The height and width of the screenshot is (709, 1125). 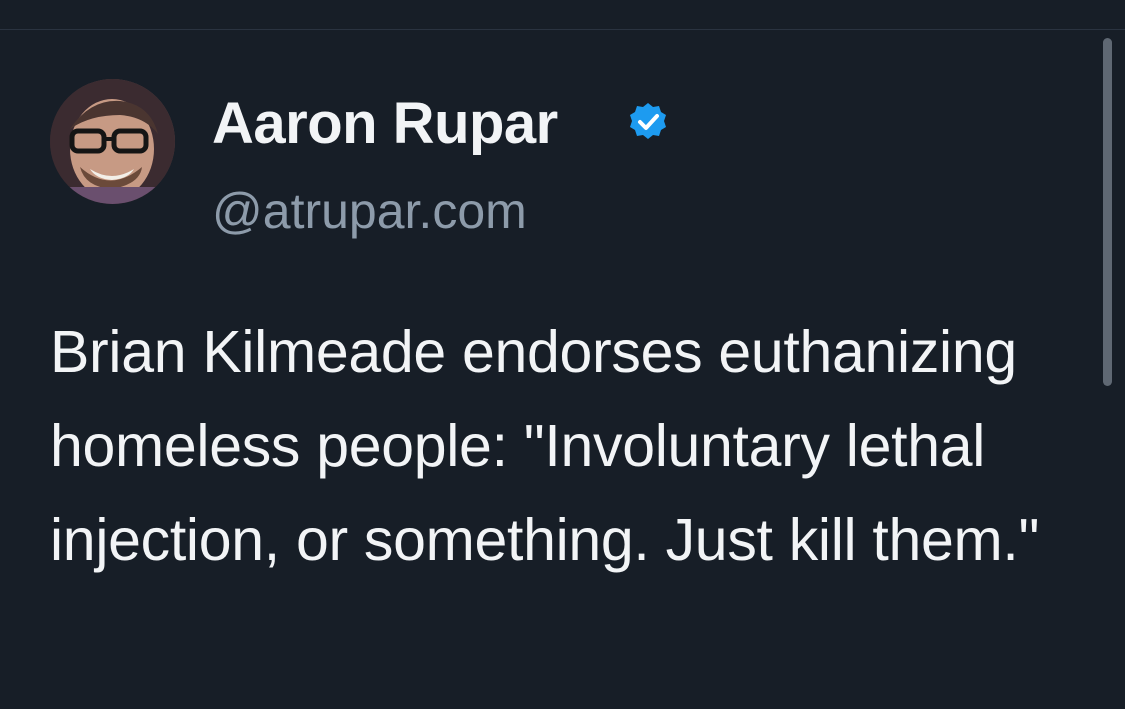 I want to click on avatar, so click(x=112, y=141).